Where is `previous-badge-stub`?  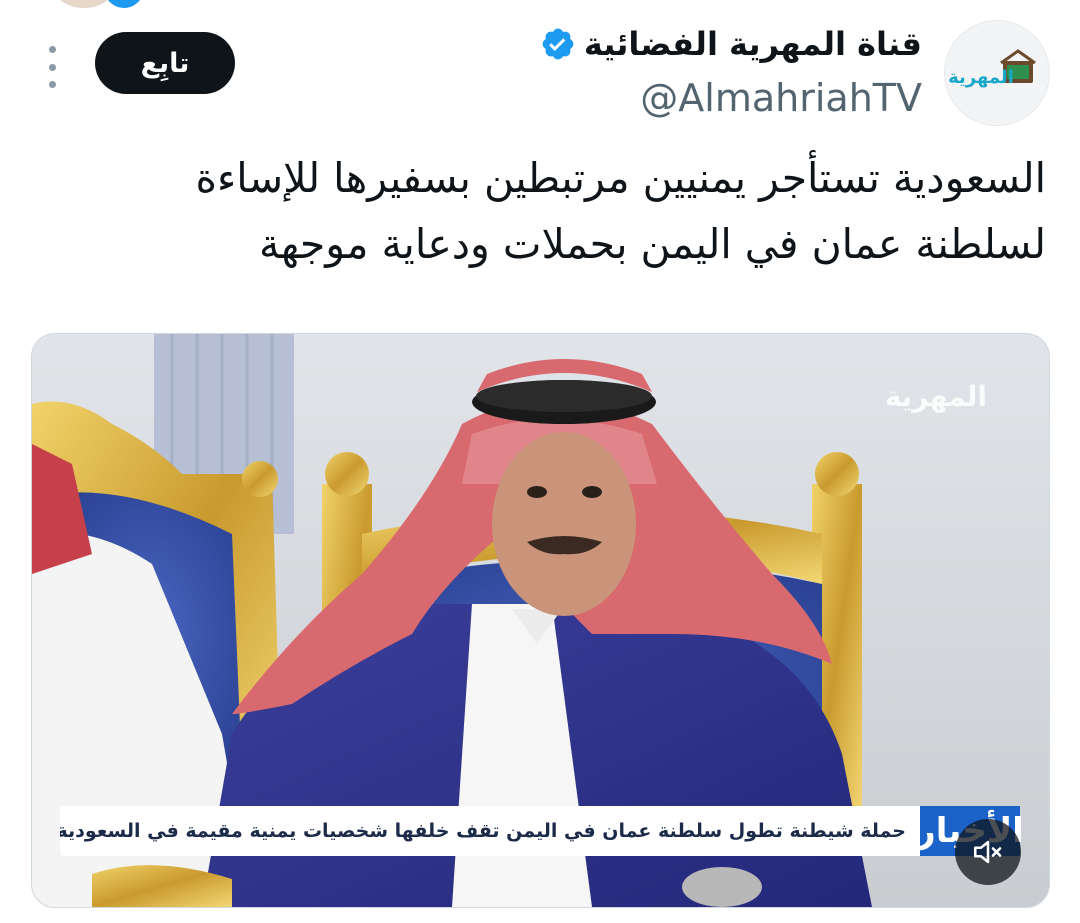
previous-badge-stub is located at coordinates (124, 4).